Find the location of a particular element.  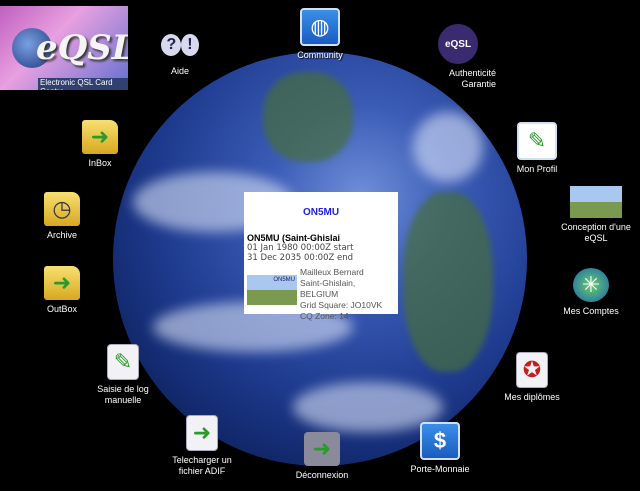

eqsl-seal-icon: eQSL is located at coordinates (458, 44).